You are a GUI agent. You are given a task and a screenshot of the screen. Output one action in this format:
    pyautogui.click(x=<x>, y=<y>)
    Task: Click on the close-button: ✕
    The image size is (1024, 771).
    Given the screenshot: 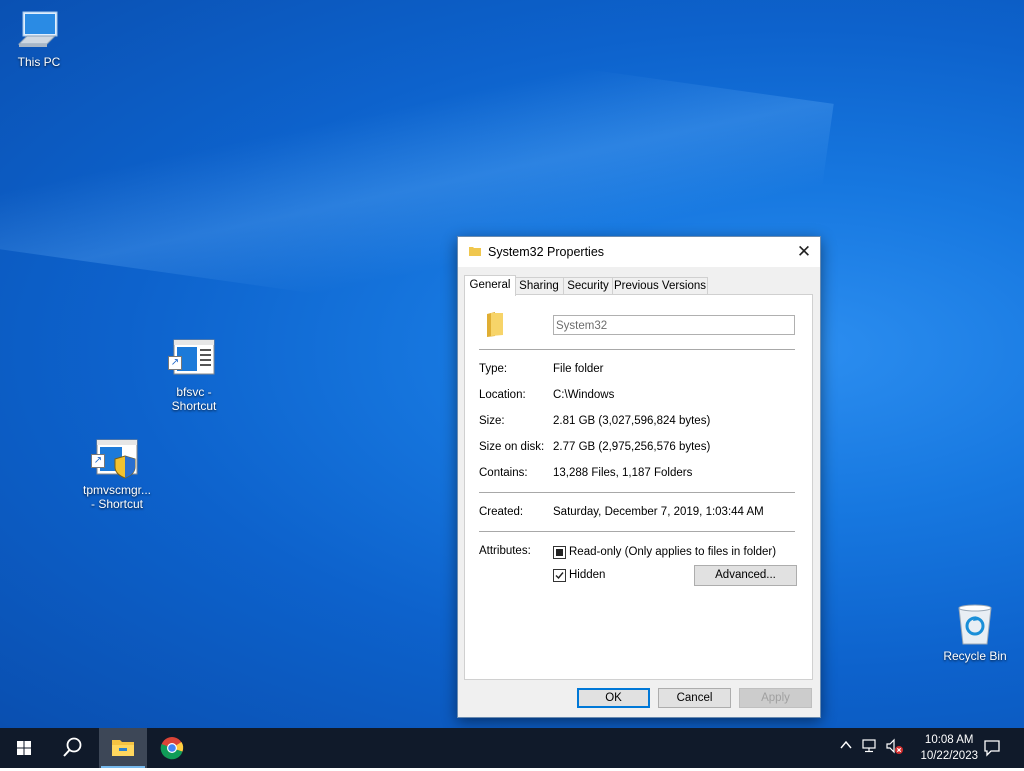 What is the action you would take?
    pyautogui.click(x=804, y=252)
    